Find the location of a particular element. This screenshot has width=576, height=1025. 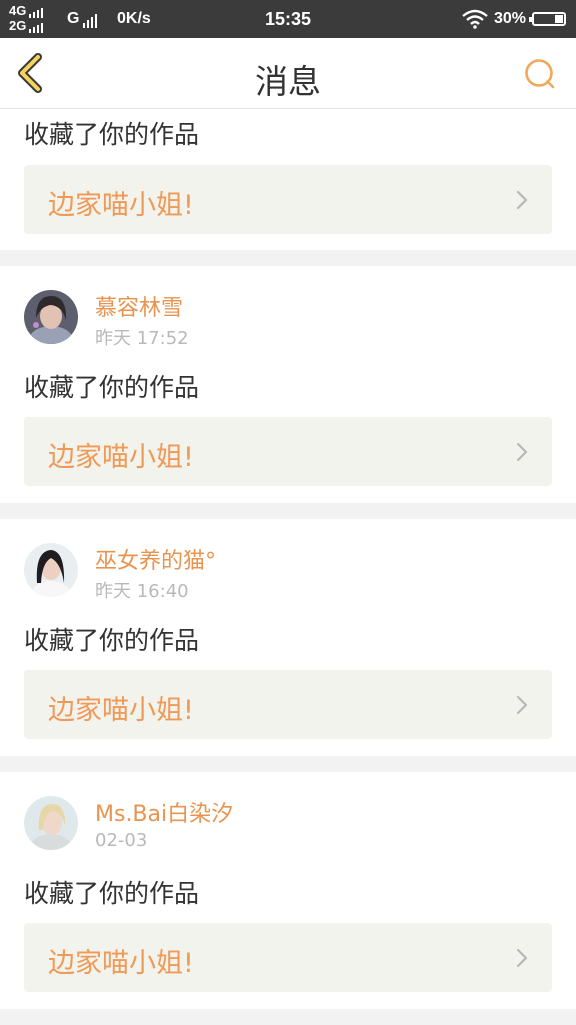

search-button is located at coordinates (540, 74).